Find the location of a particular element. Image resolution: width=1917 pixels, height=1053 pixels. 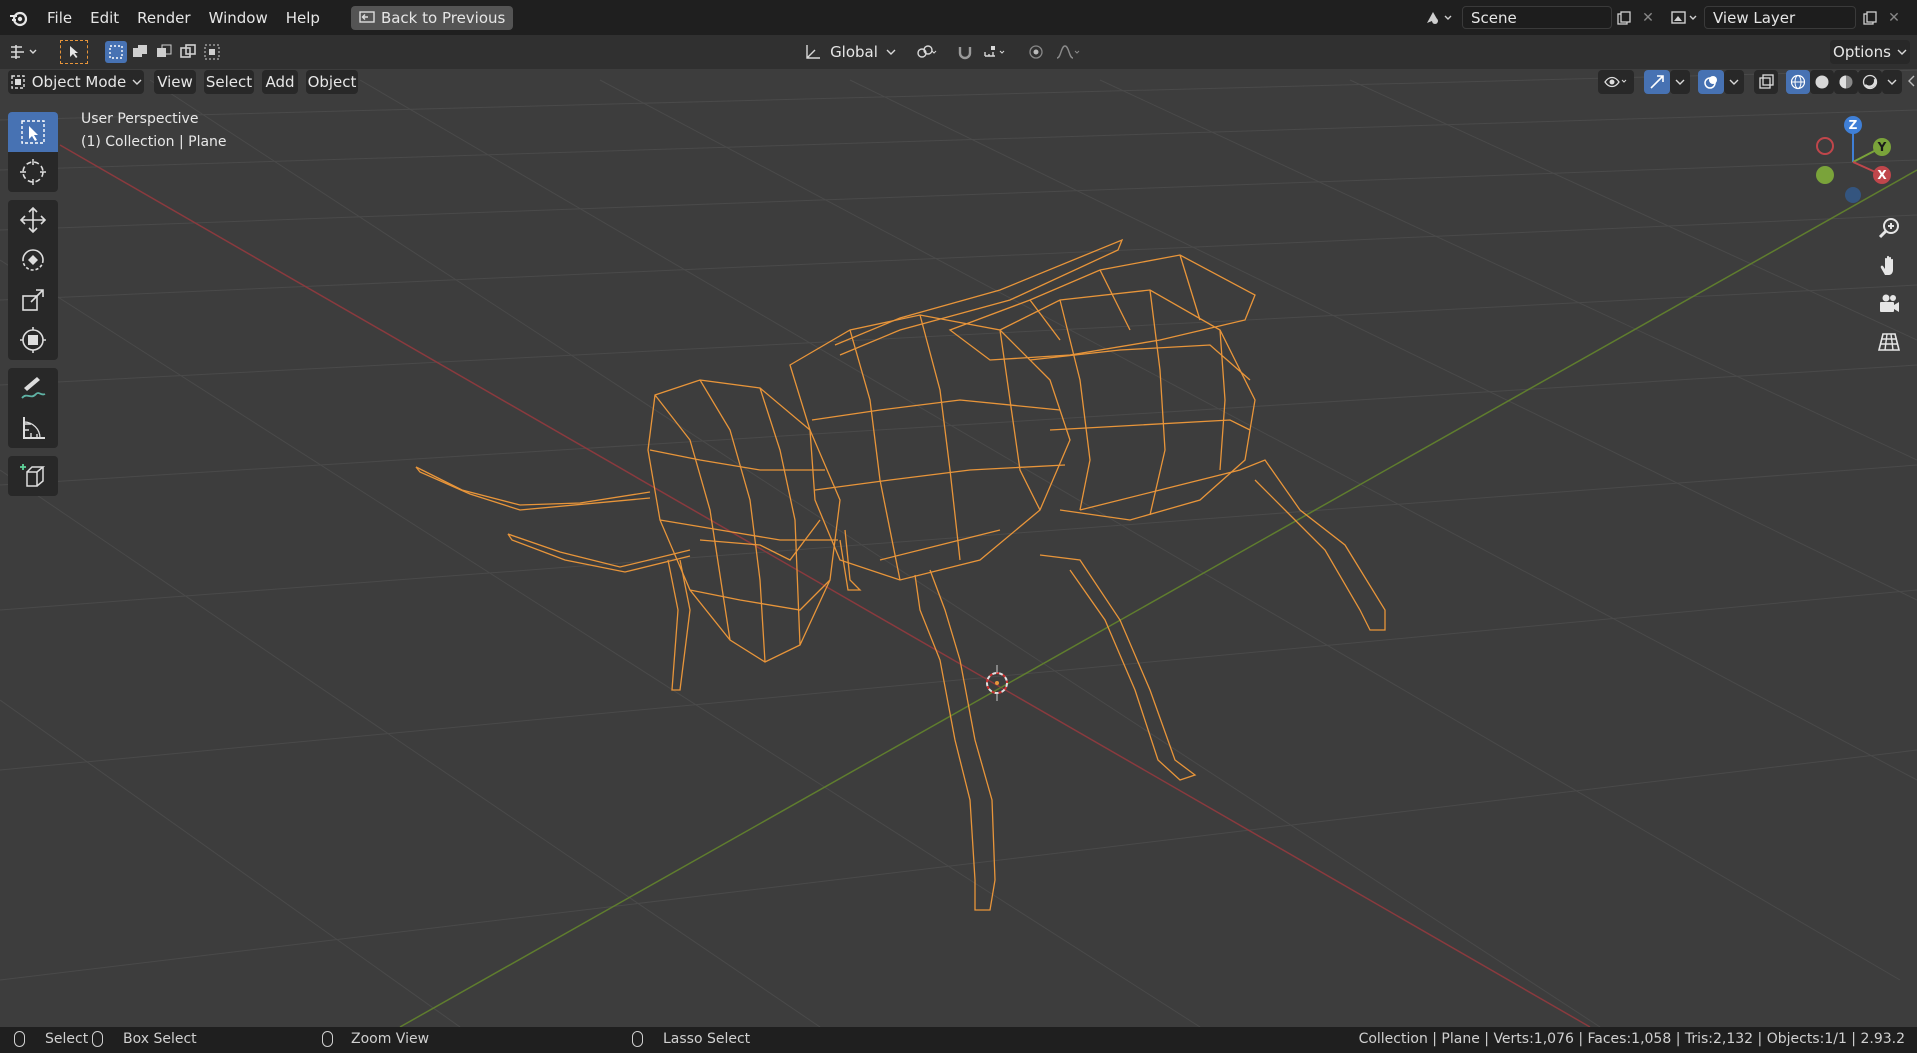

transform-orientation-dropdown: Global is located at coordinates (850, 52).